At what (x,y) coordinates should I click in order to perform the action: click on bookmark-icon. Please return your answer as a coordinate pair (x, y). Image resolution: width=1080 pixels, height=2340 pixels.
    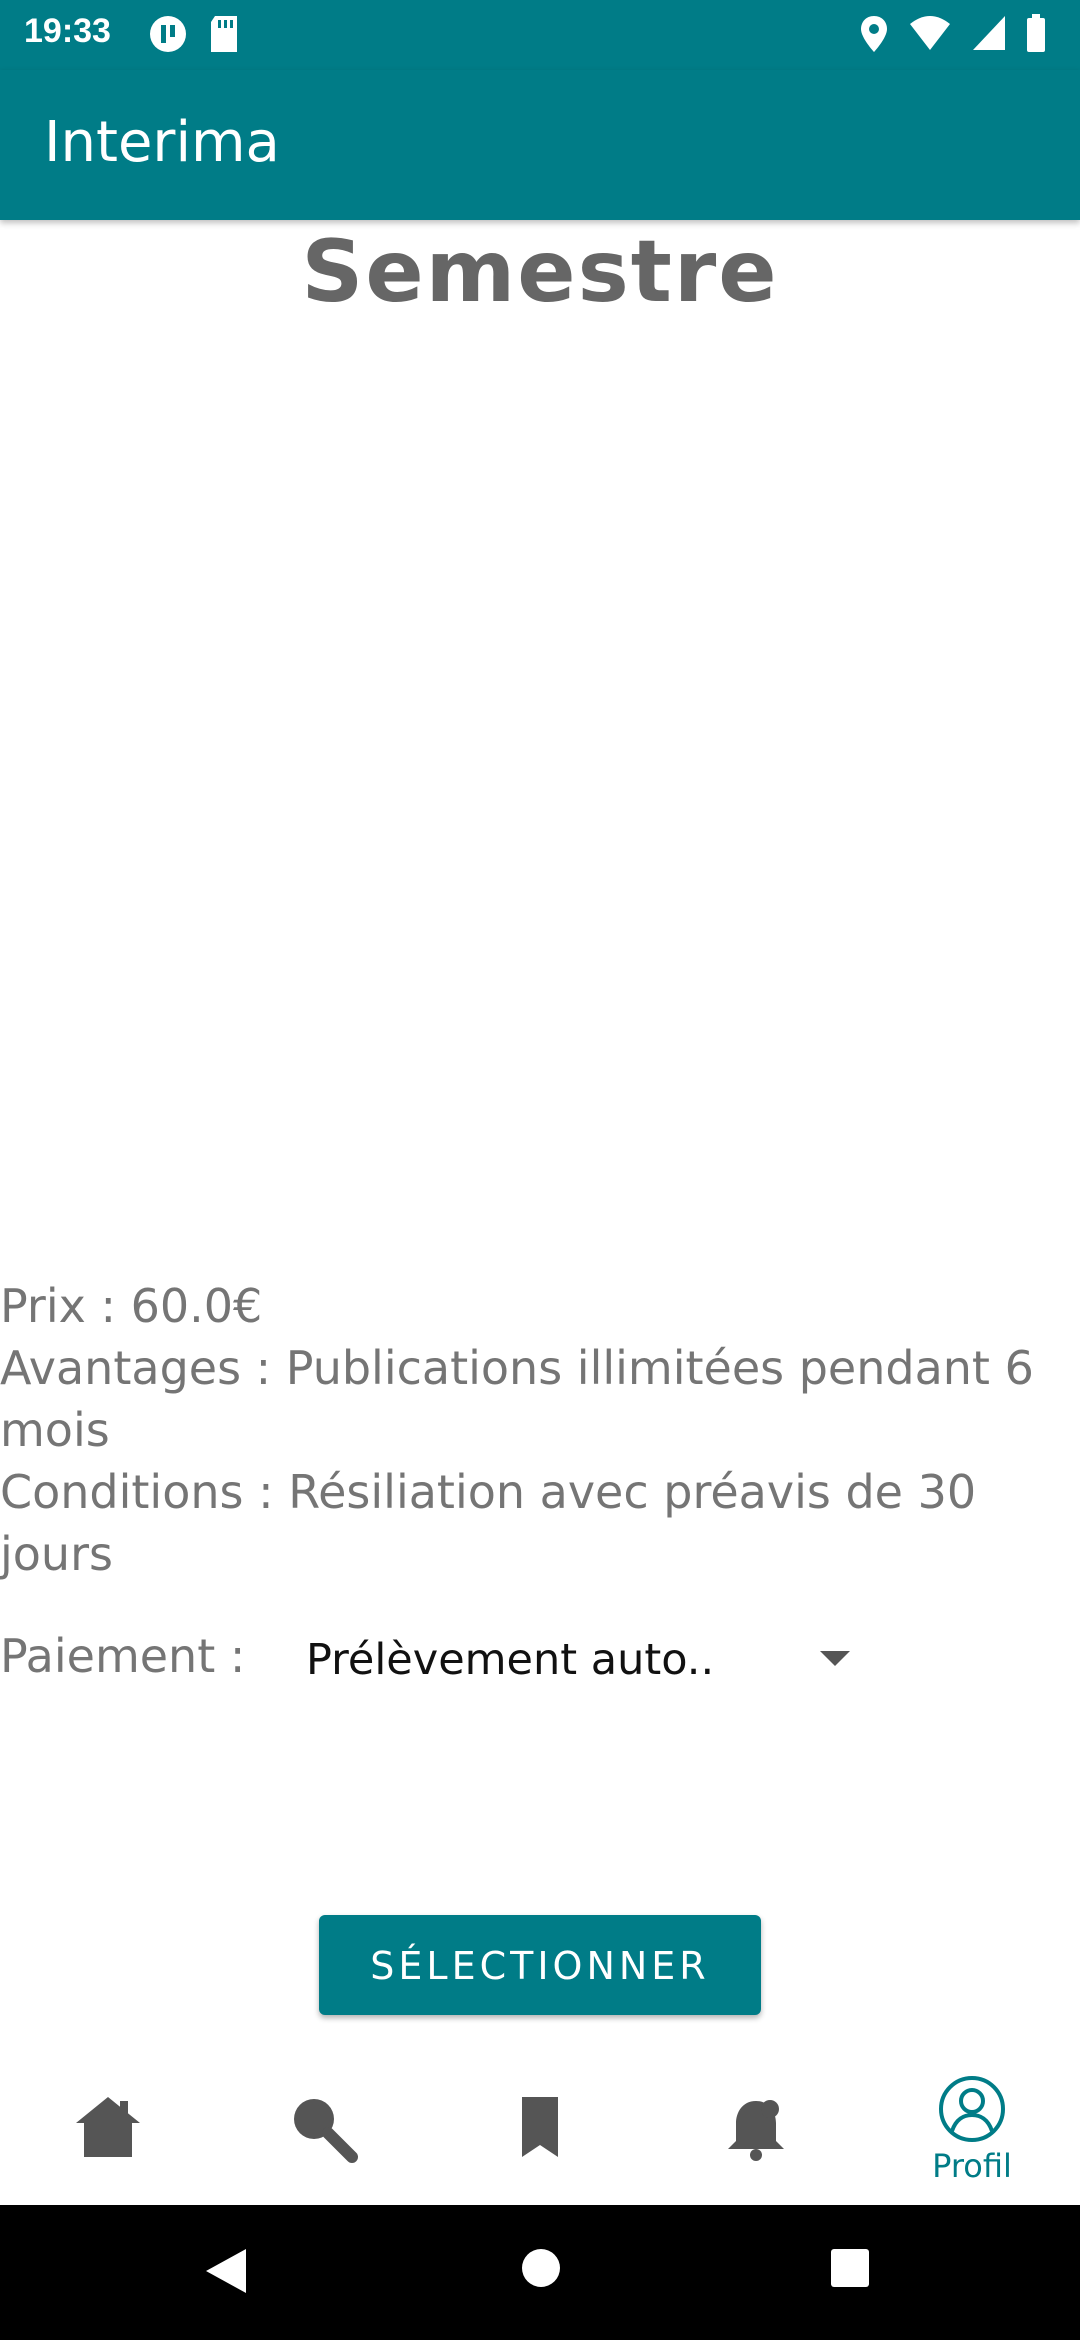
    Looking at the image, I should click on (540, 2127).